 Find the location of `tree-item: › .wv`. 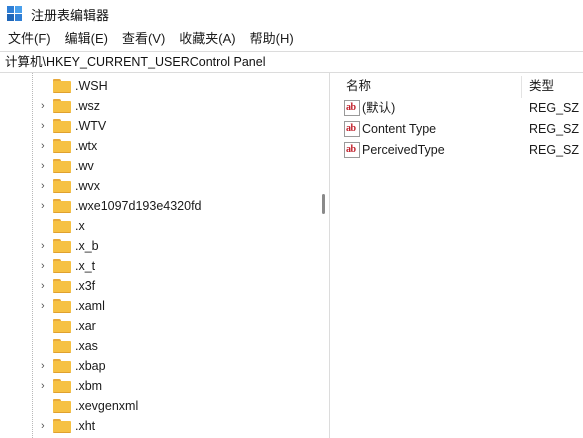

tree-item: › .wv is located at coordinates (159, 166).